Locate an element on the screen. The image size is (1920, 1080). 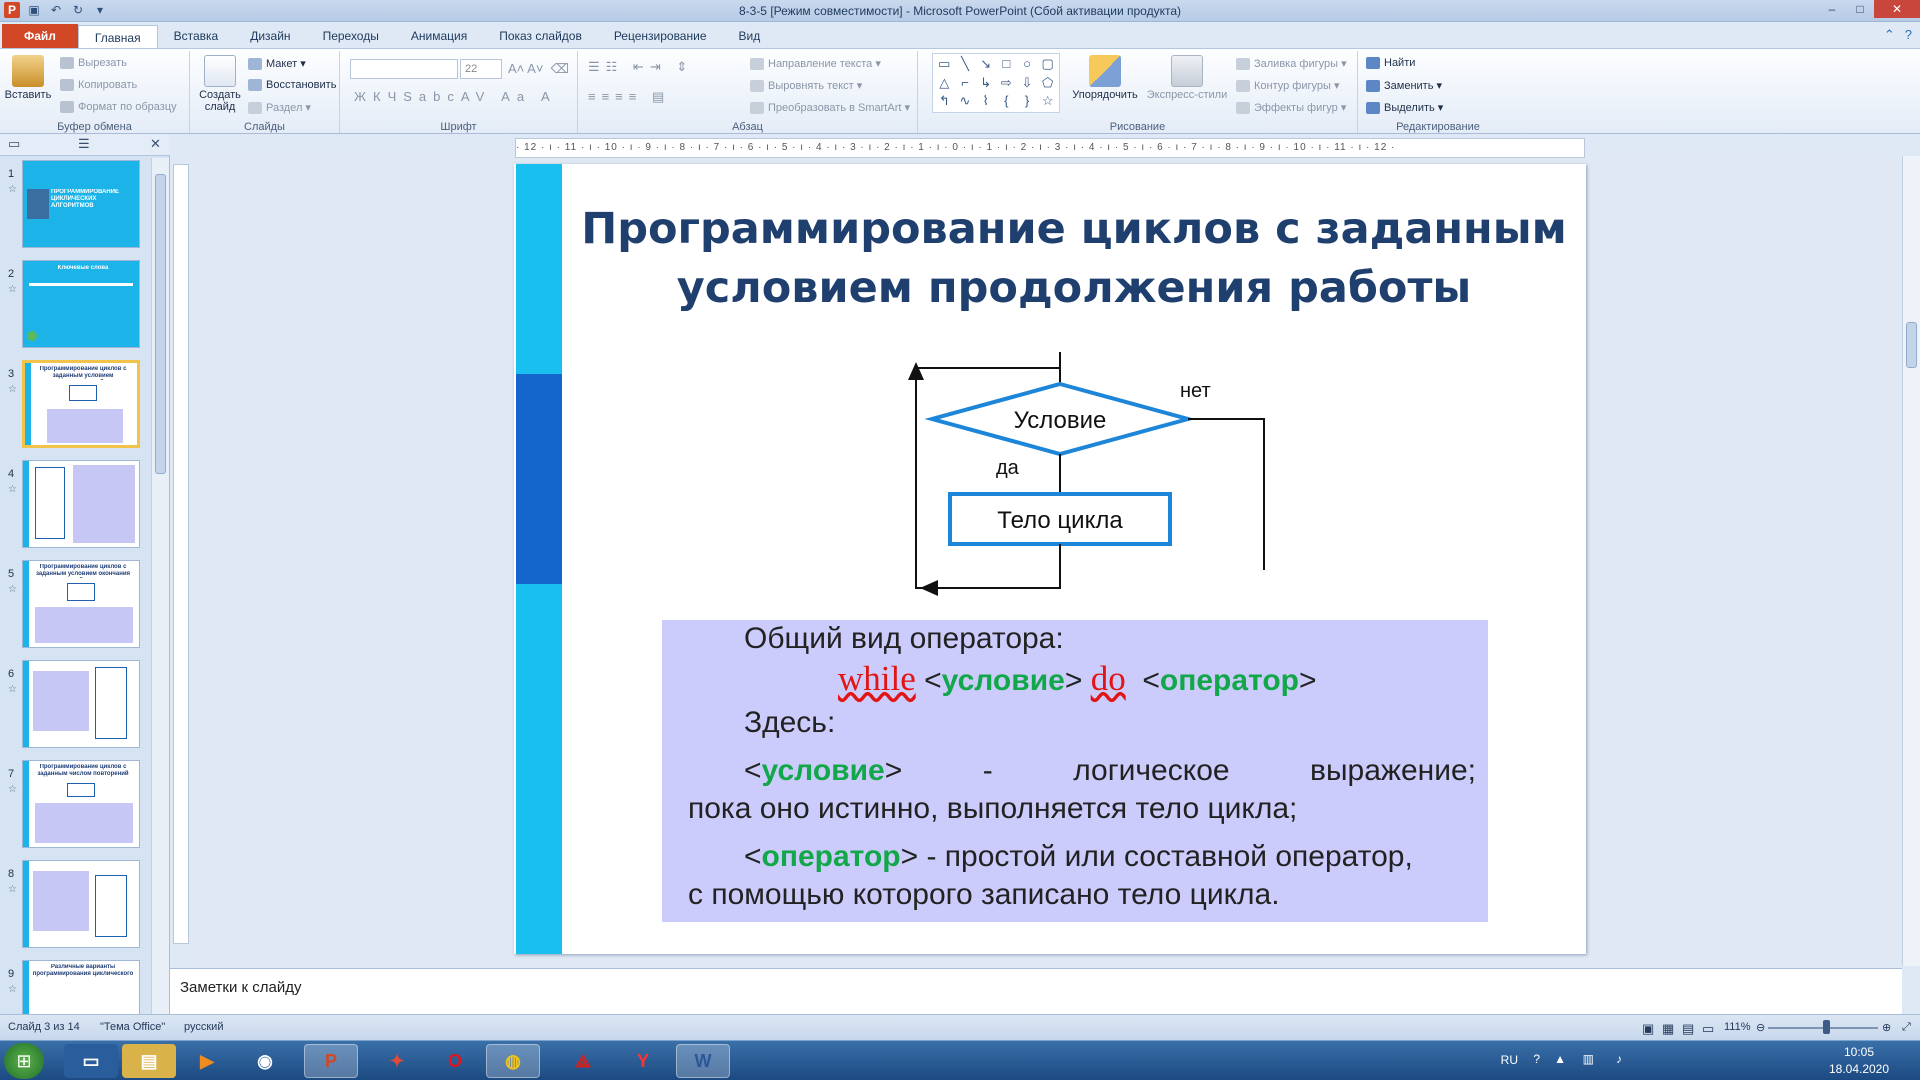
network-icon: ▥ is located at coordinates (1588, 1059).